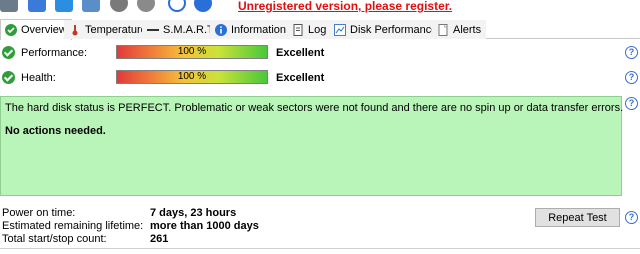 The height and width of the screenshot is (254, 640). Describe the element at coordinates (54, 53) in the screenshot. I see `performance-label: Performance:` at that location.